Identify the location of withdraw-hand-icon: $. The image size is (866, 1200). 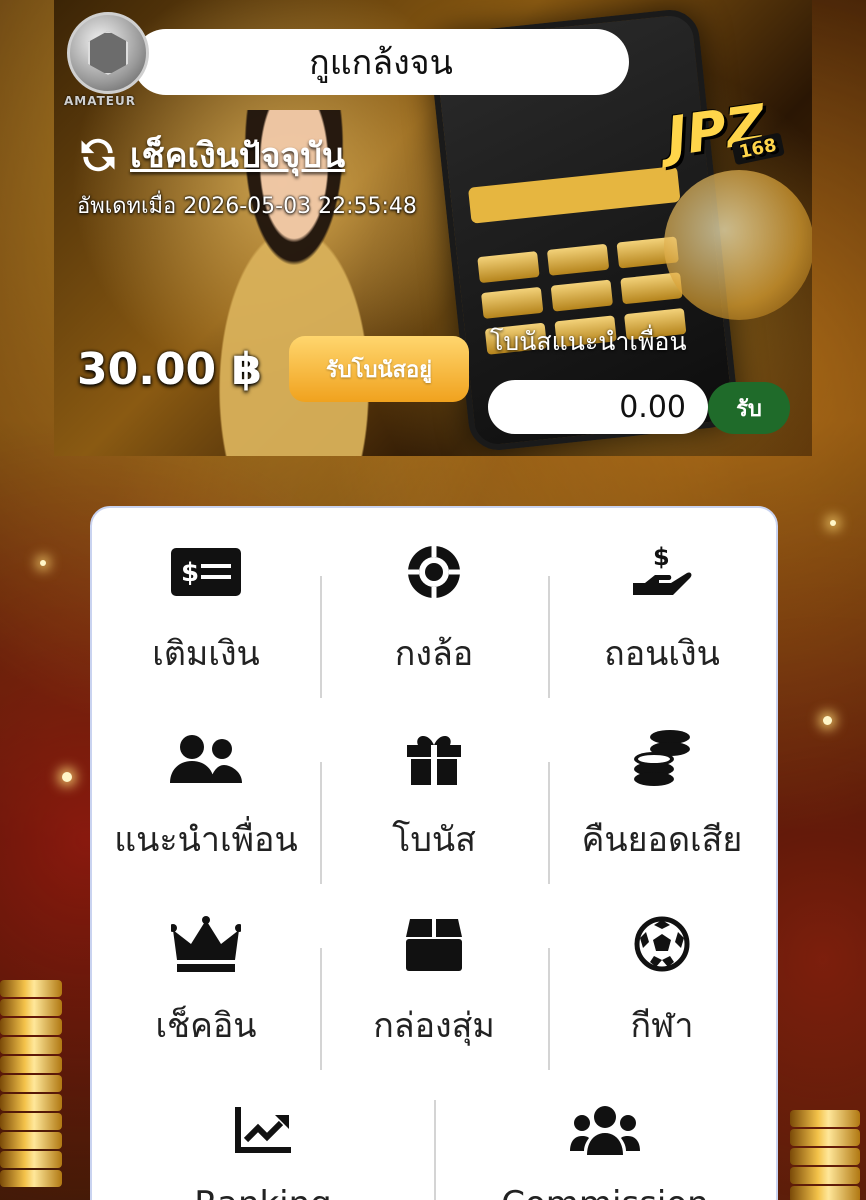
(662, 572).